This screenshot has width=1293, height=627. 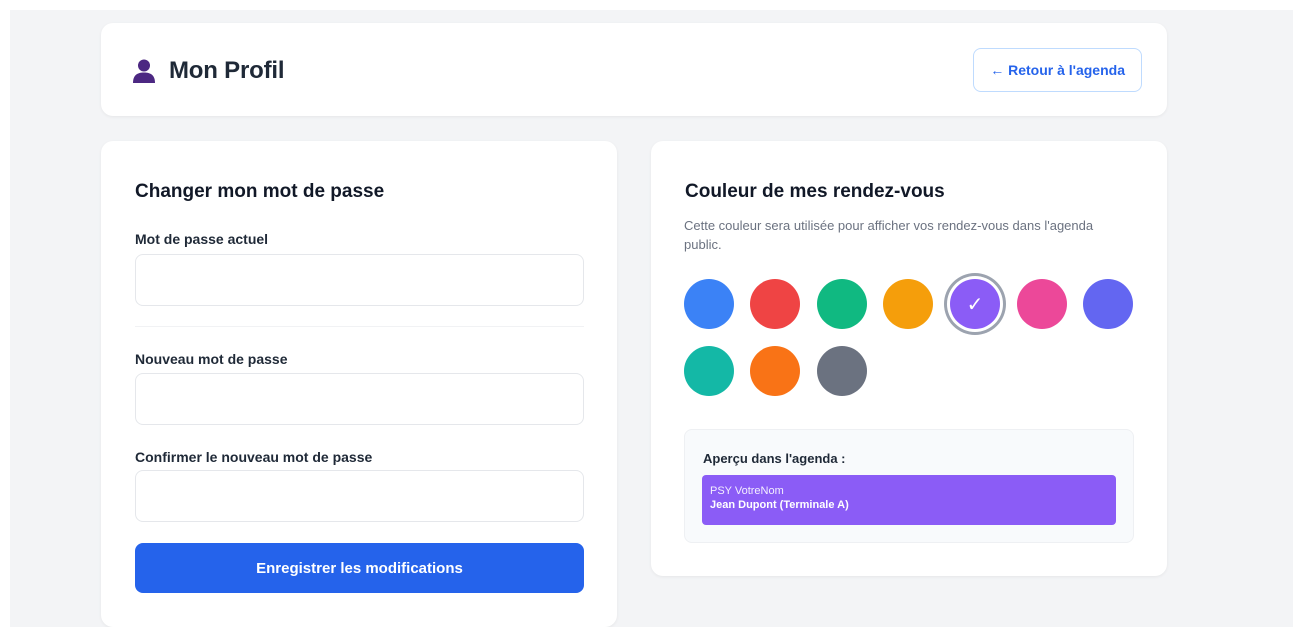 I want to click on page-title: Mon Profil, so click(x=227, y=70).